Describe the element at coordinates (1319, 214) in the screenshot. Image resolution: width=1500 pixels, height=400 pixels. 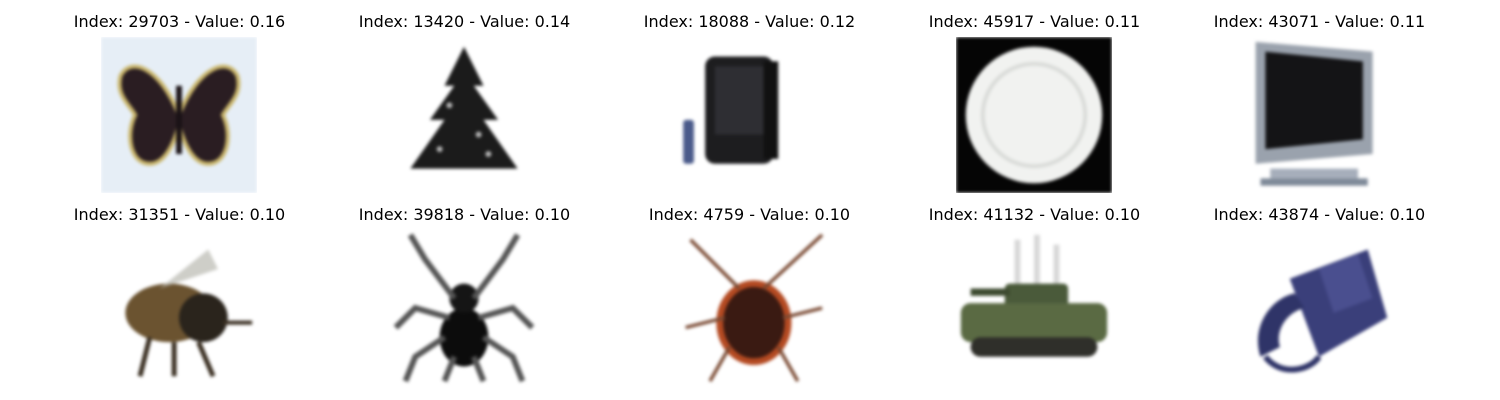
I see `image-caption: Index: 43874 - Value: 0.10` at that location.